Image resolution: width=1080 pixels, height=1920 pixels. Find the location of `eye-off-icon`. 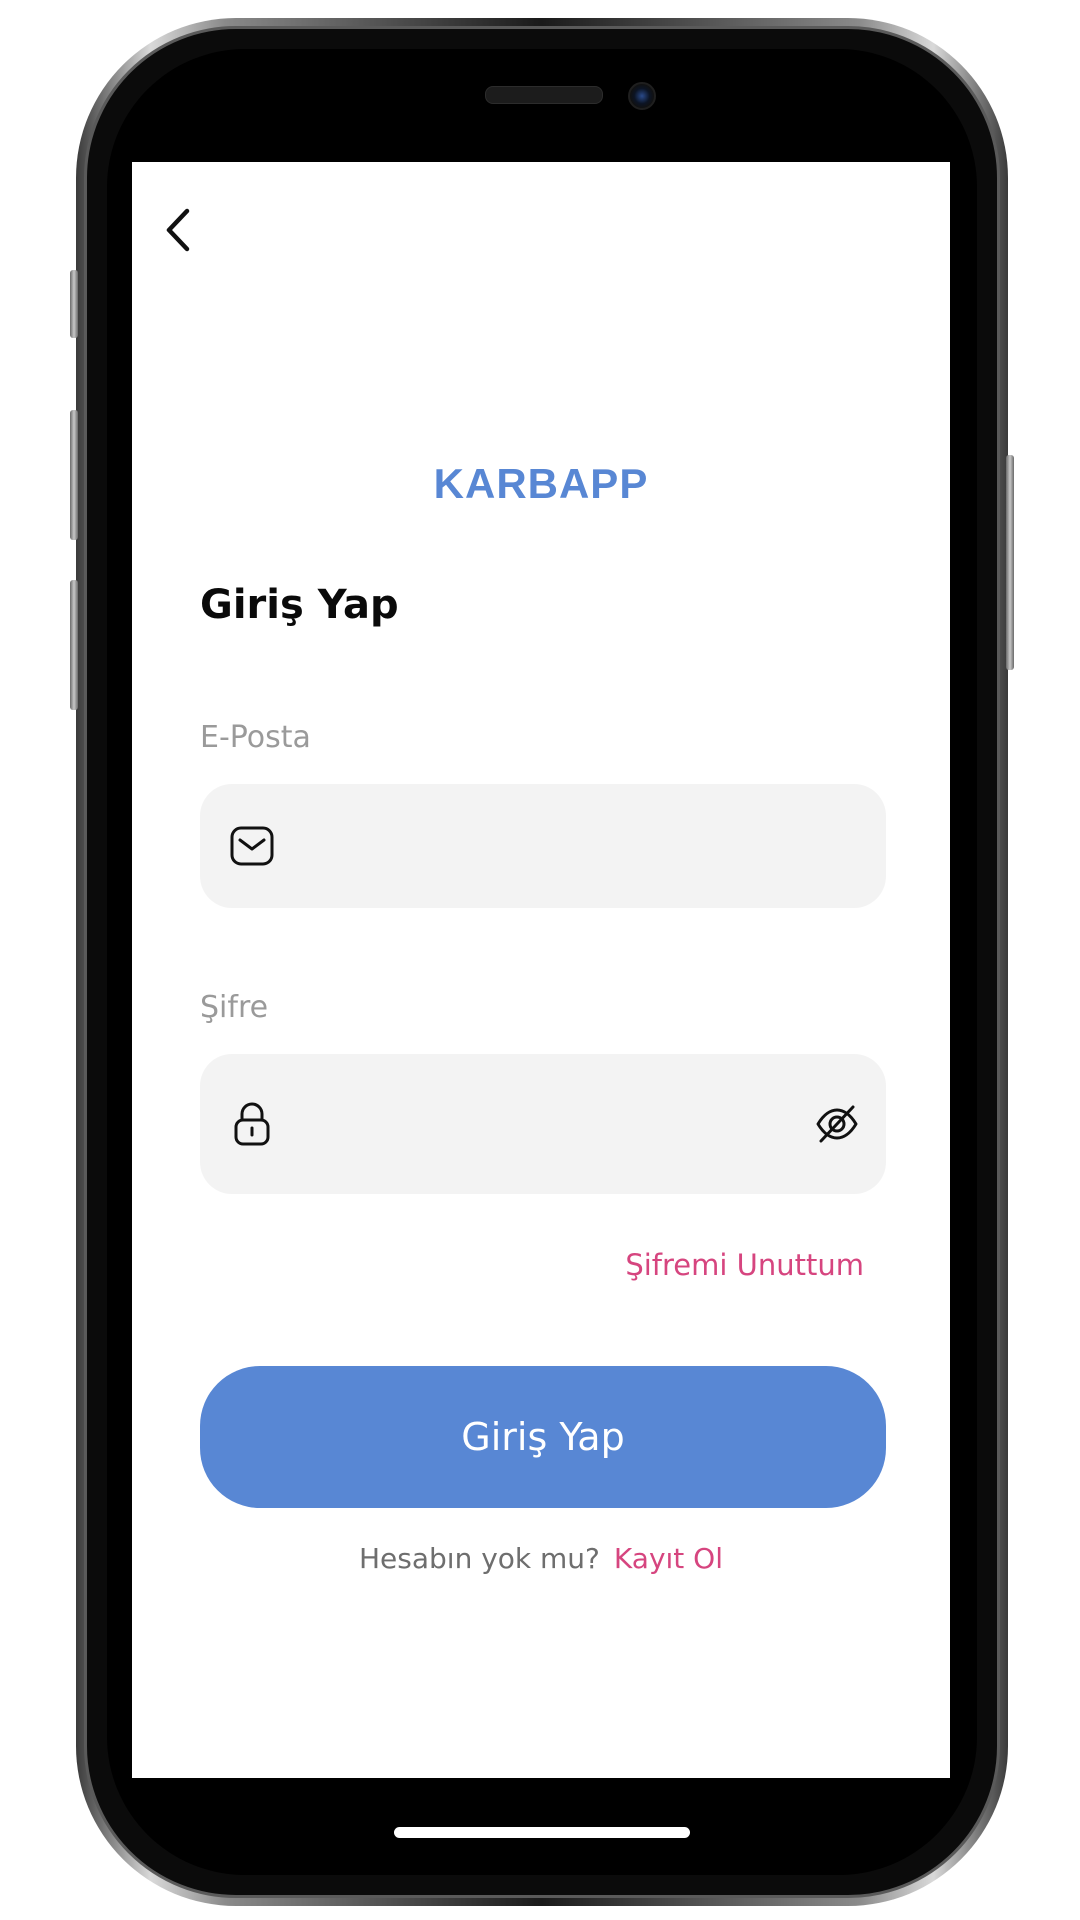

eye-off-icon is located at coordinates (837, 1124).